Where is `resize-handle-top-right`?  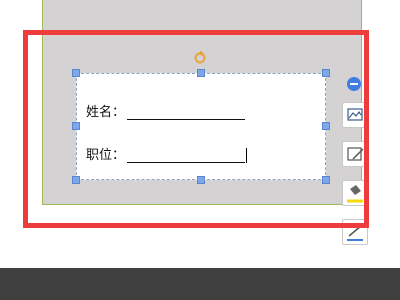 resize-handle-top-right is located at coordinates (326, 73).